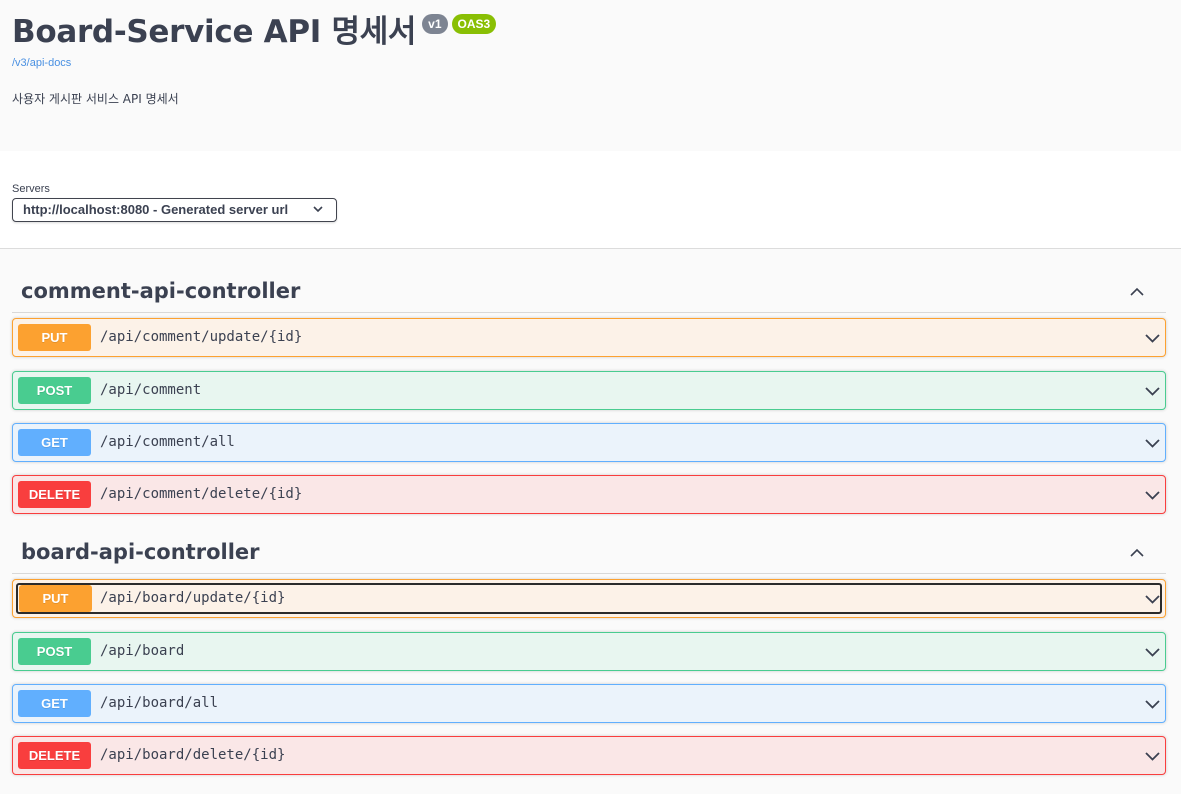 This screenshot has width=1181, height=794. I want to click on operation-post-board: POST /api/board, so click(589, 651).